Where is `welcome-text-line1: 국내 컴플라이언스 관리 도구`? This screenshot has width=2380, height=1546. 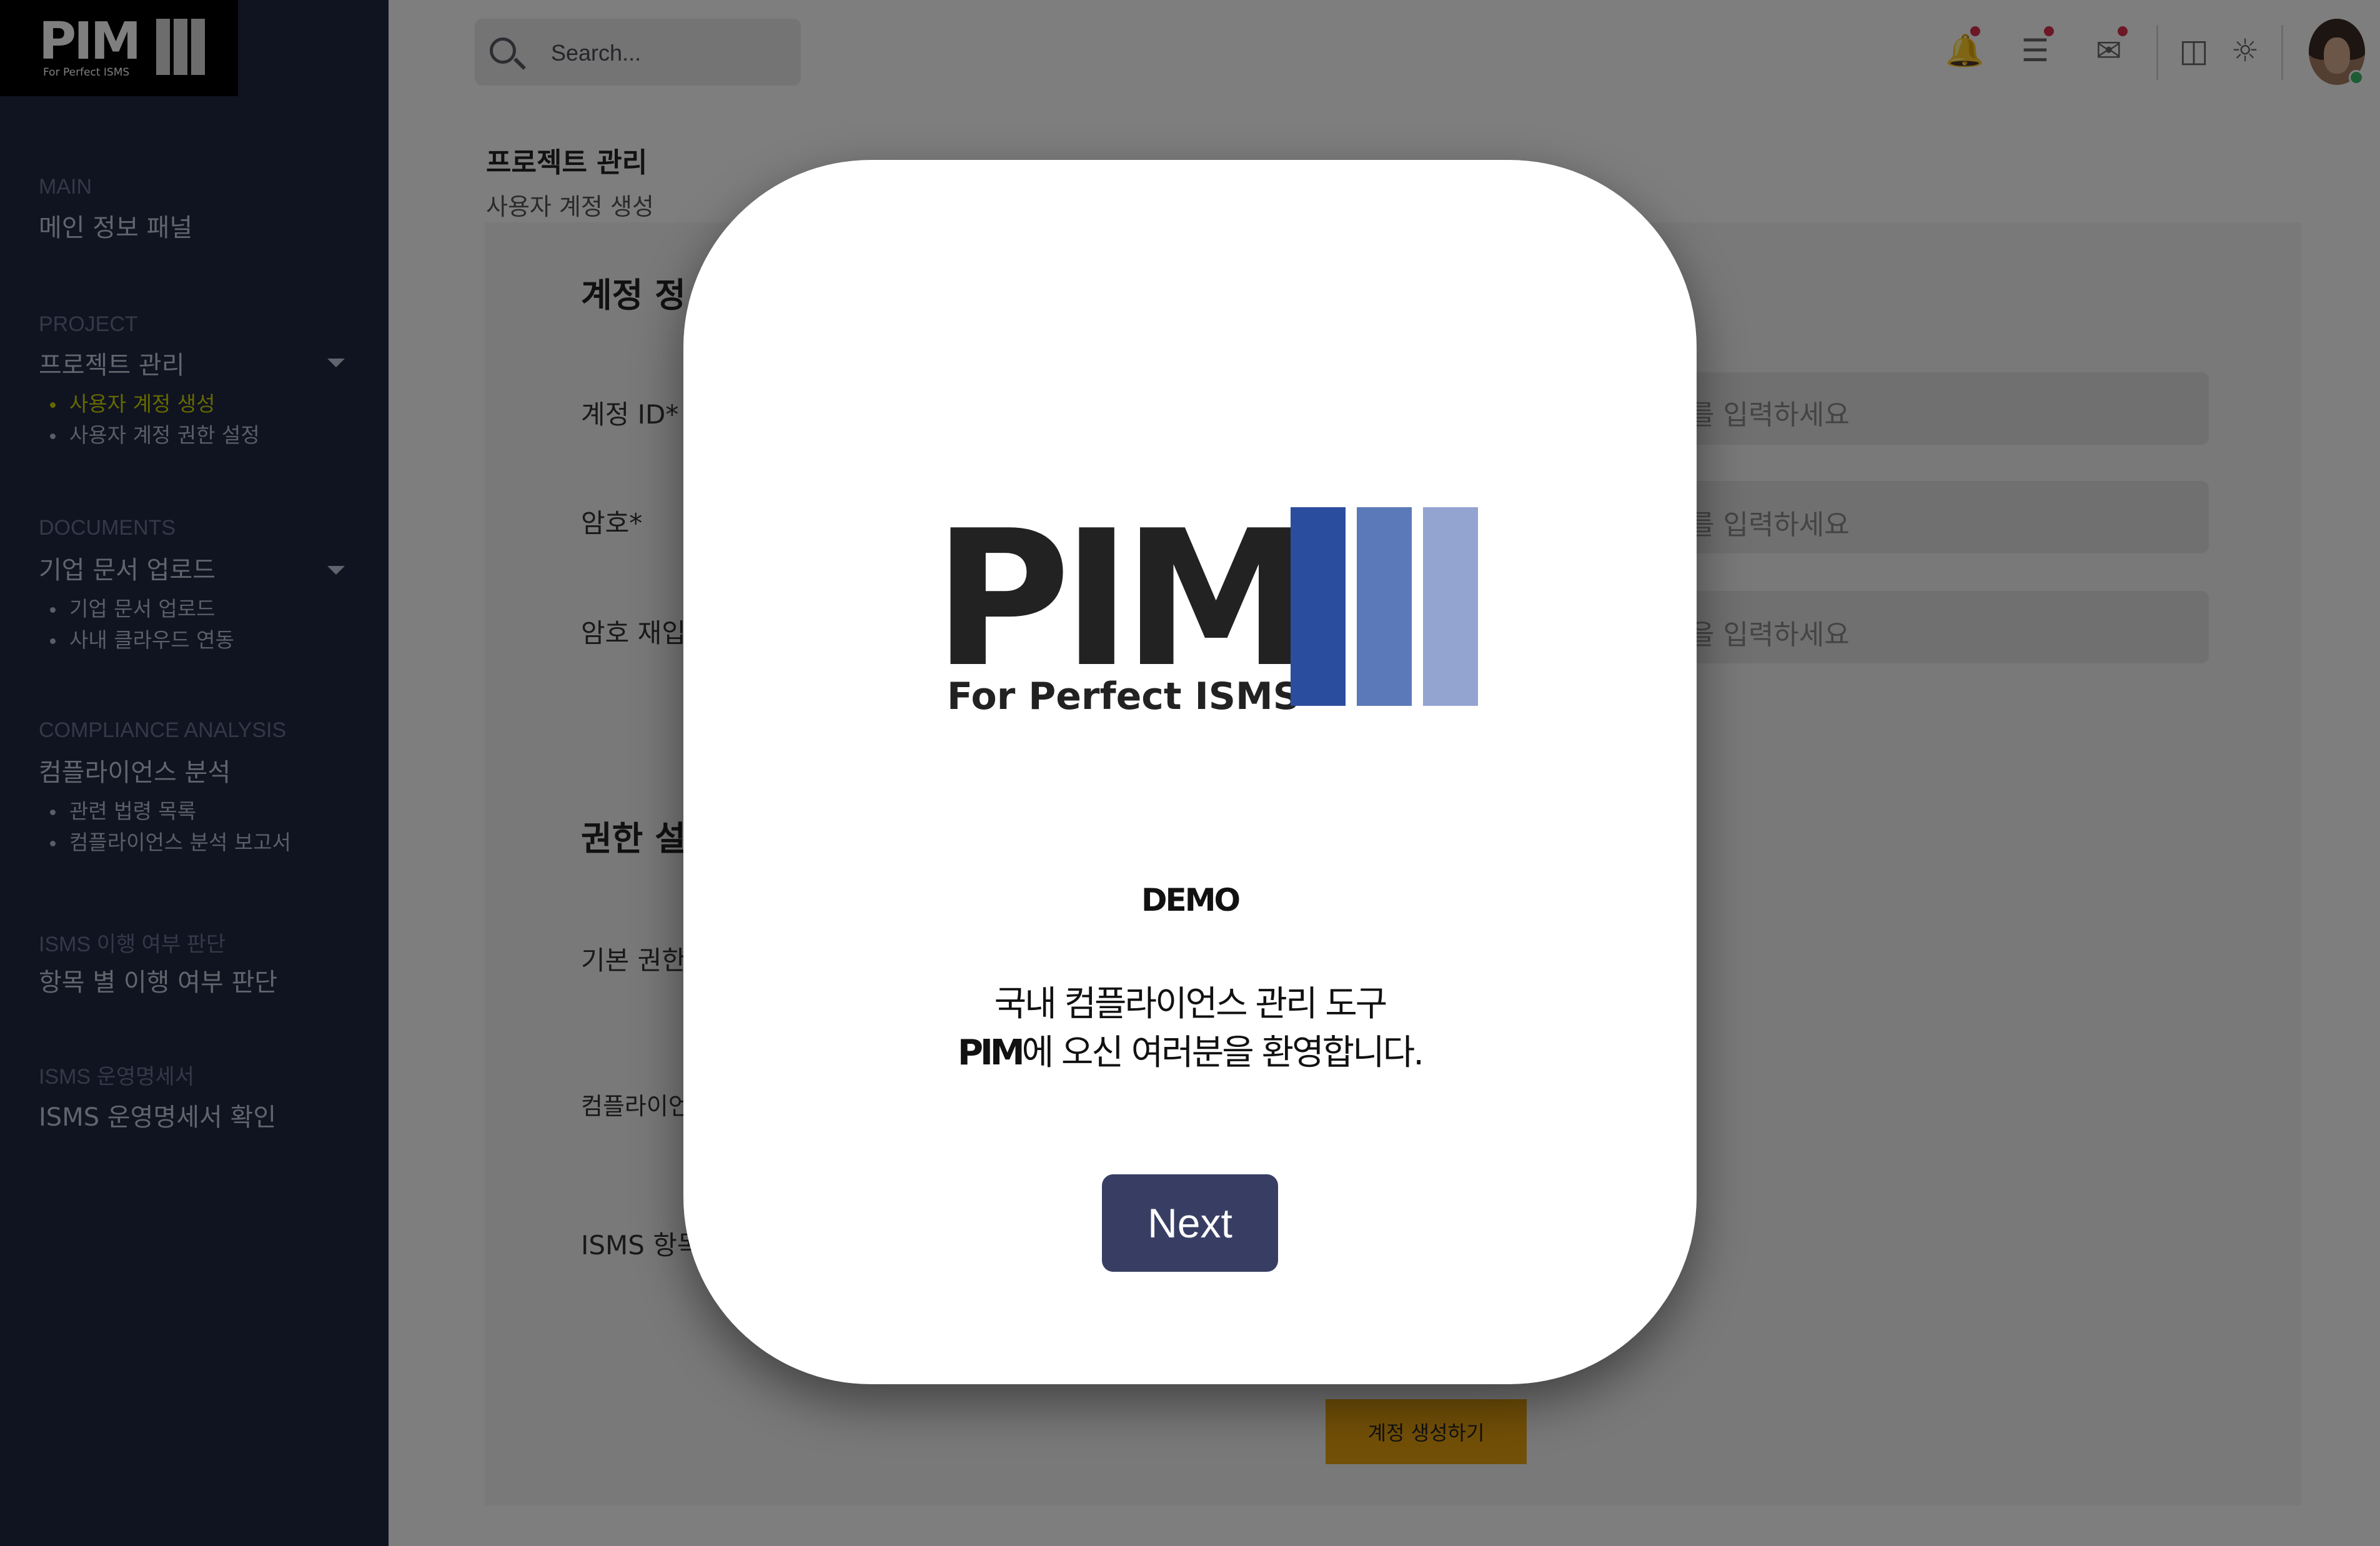
welcome-text-line1: 국내 컴플라이언스 관리 도구 is located at coordinates (1191, 1004).